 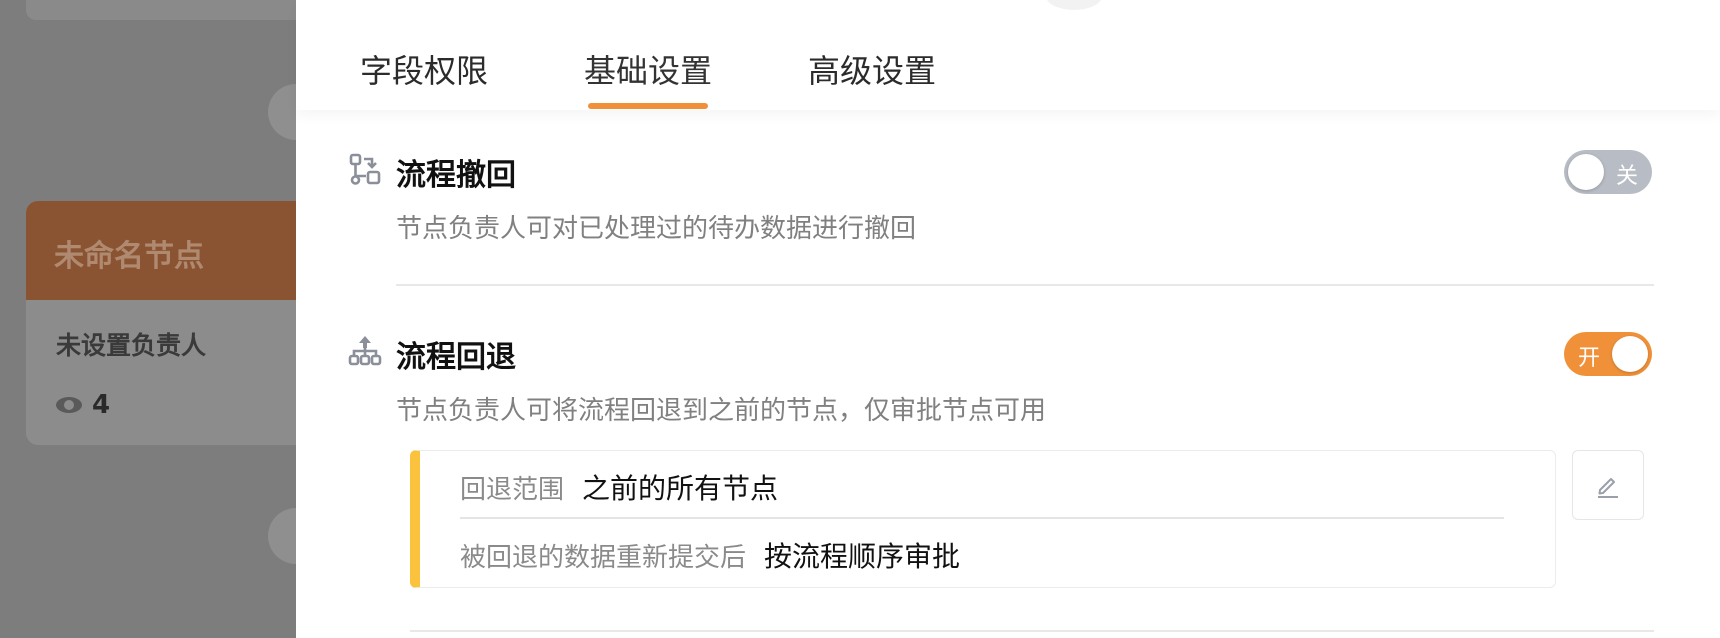 What do you see at coordinates (862, 556) in the screenshot?
I see `resubmit-value: 按流程顺序审批` at bounding box center [862, 556].